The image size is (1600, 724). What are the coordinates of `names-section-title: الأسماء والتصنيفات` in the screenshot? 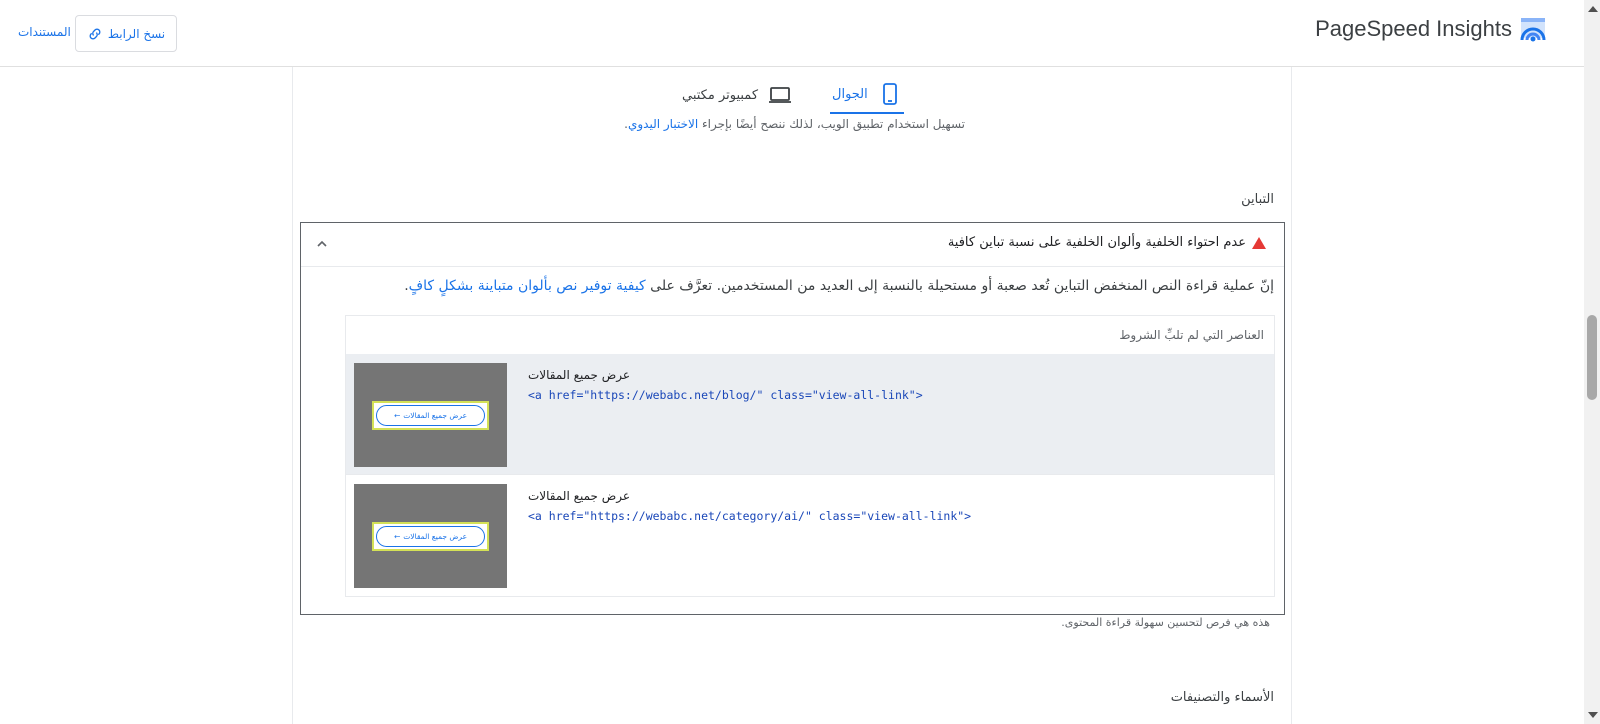 It's located at (1222, 697).